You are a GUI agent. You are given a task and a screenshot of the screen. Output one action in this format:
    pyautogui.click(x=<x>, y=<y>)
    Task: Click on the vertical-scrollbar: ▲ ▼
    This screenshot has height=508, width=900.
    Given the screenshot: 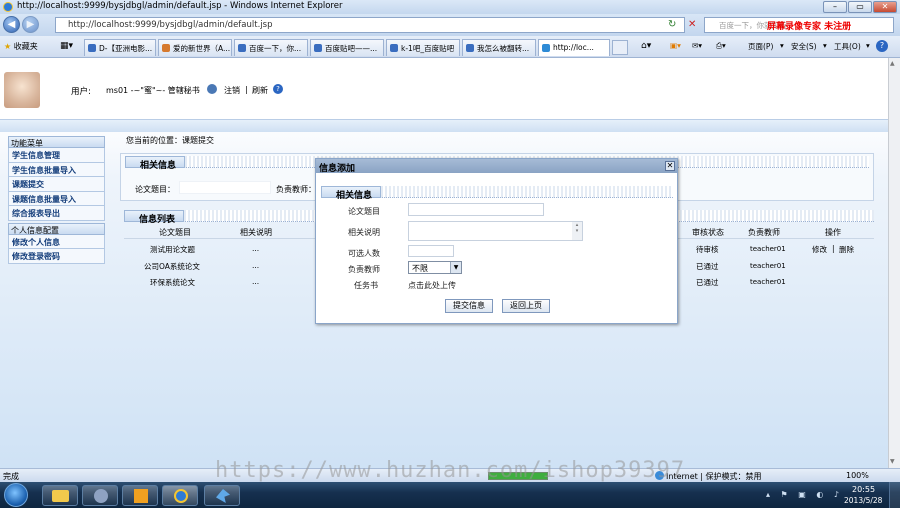 What is the action you would take?
    pyautogui.click(x=894, y=263)
    